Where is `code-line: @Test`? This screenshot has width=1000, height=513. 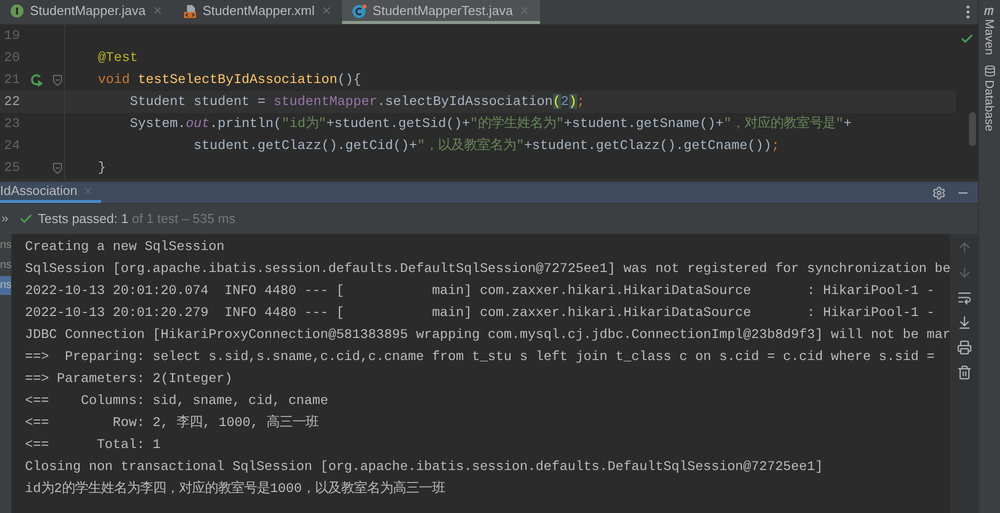 code-line: @Test is located at coordinates (117, 58).